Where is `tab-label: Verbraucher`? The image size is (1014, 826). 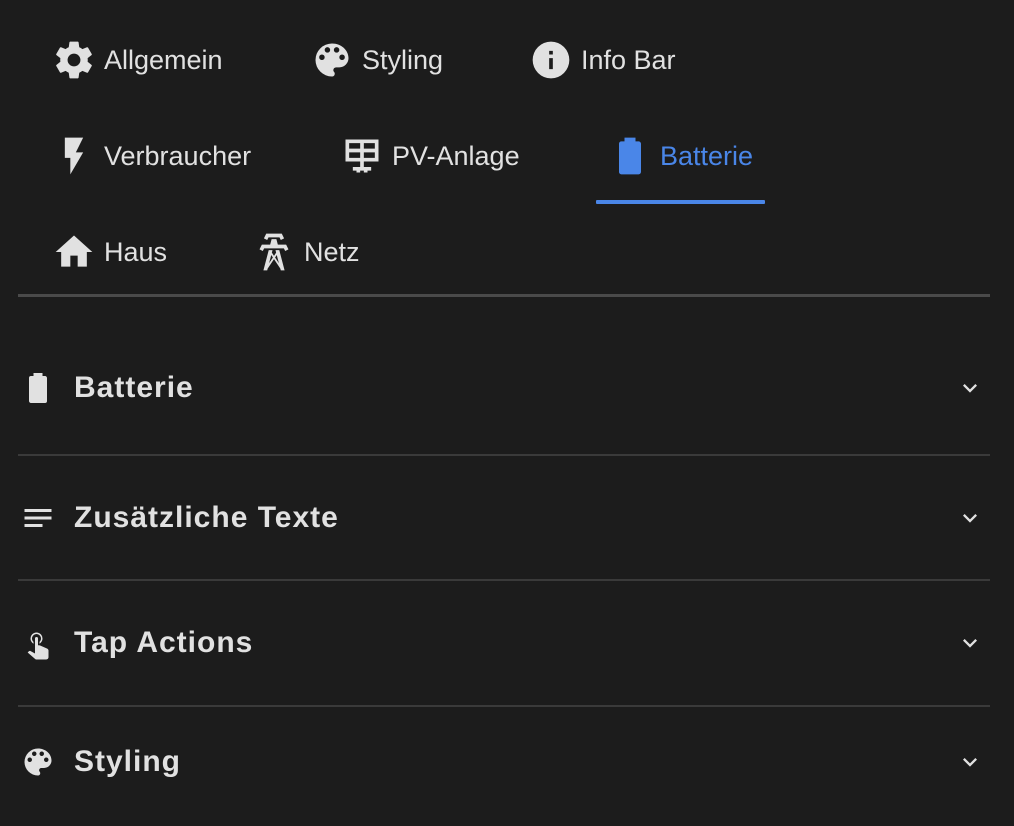
tab-label: Verbraucher is located at coordinates (178, 155).